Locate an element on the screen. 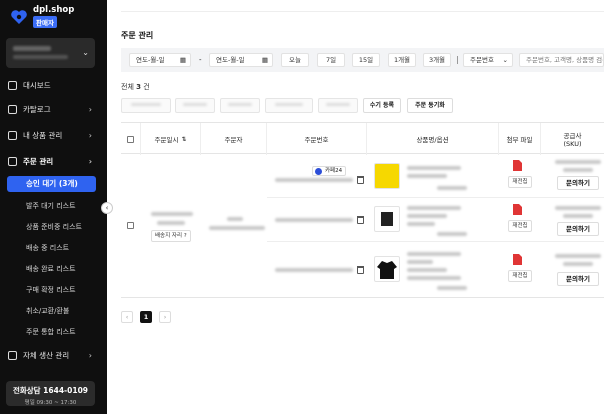  channel-icon is located at coordinates (318, 171).